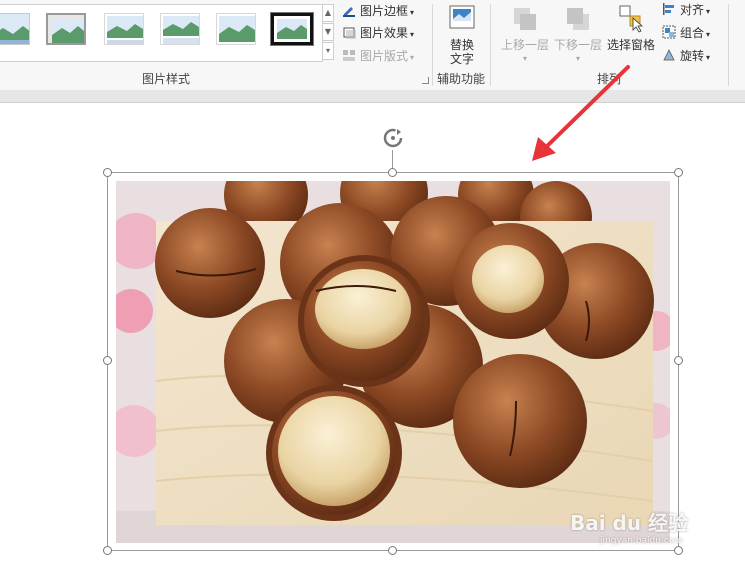 The image size is (745, 573). What do you see at coordinates (328, 13) in the screenshot?
I see `gallery-scroll-up: ▲` at bounding box center [328, 13].